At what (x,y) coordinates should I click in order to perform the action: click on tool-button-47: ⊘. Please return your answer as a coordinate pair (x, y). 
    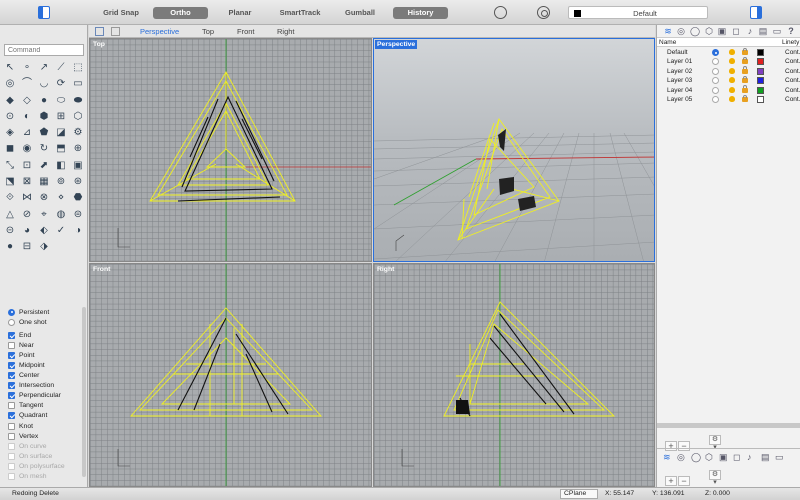
    Looking at the image, I should click on (27, 215).